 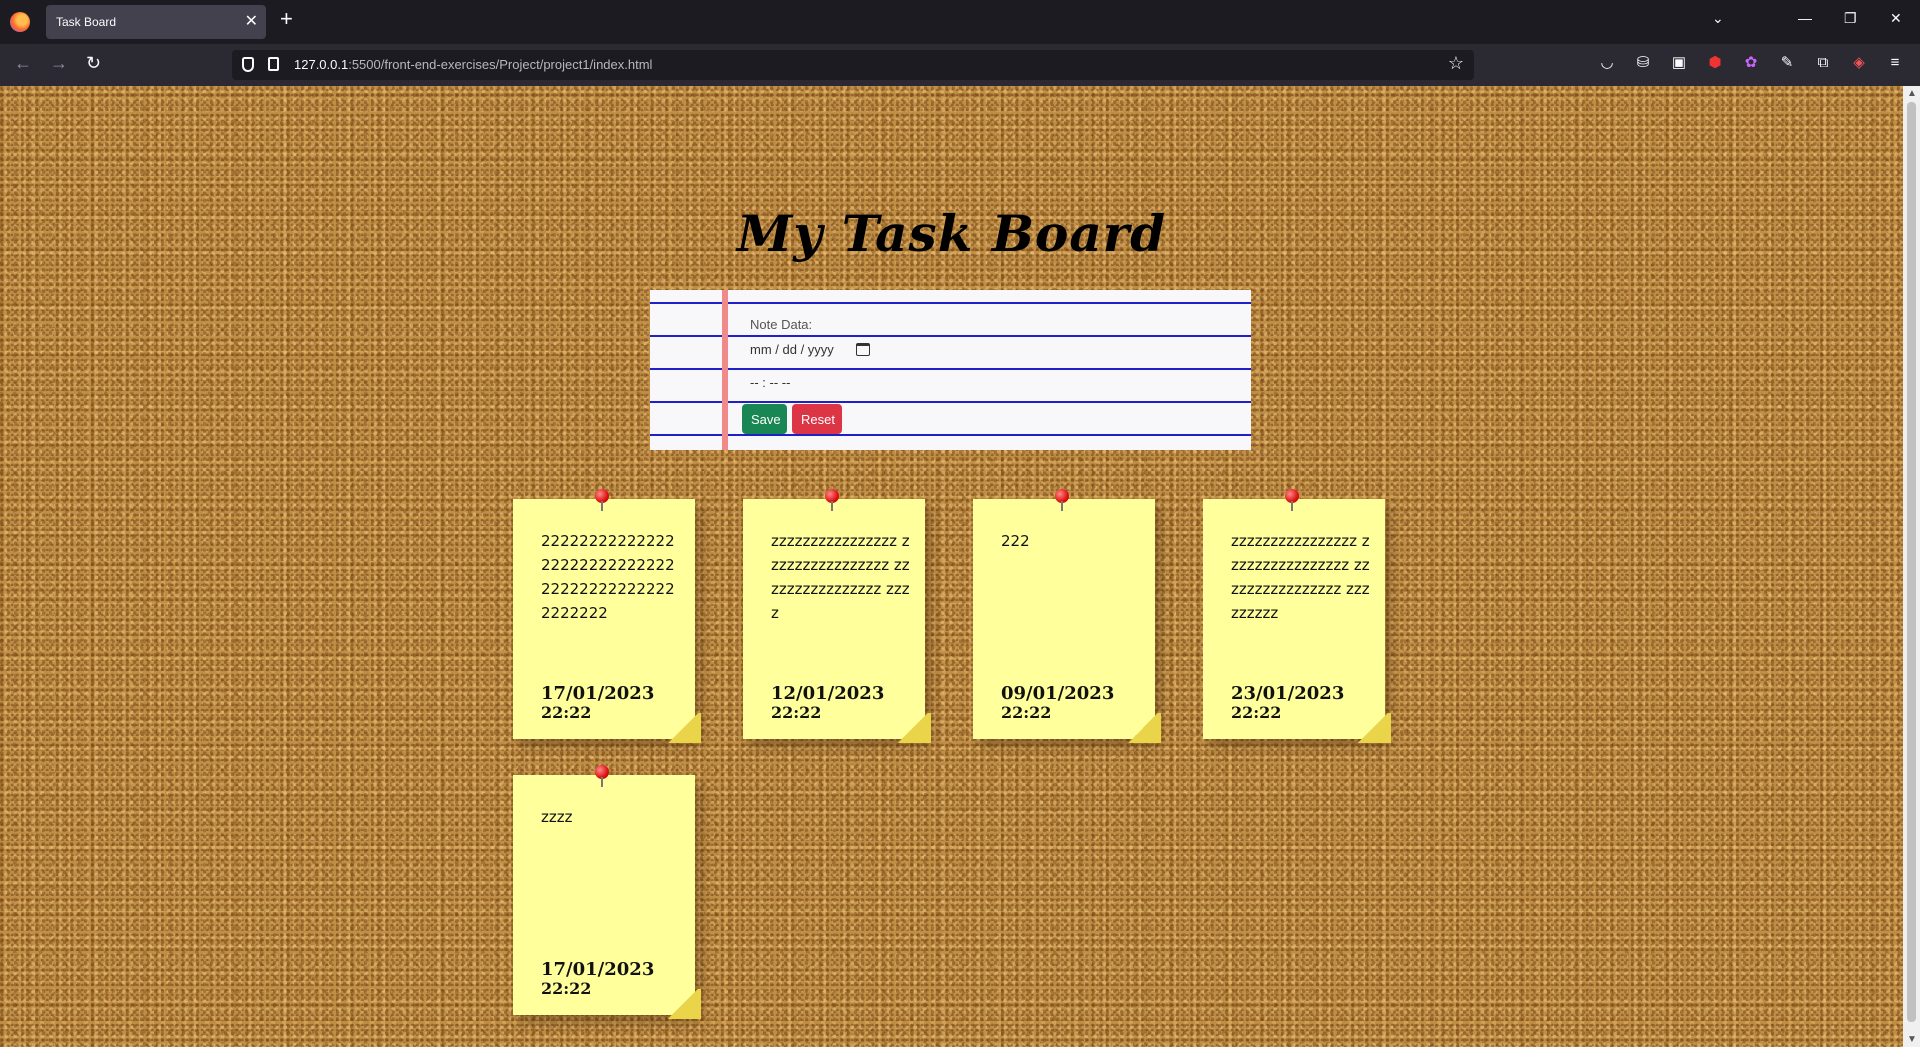 What do you see at coordinates (792, 349) in the screenshot?
I see `date-placeholder: mm / dd / yyyy` at bounding box center [792, 349].